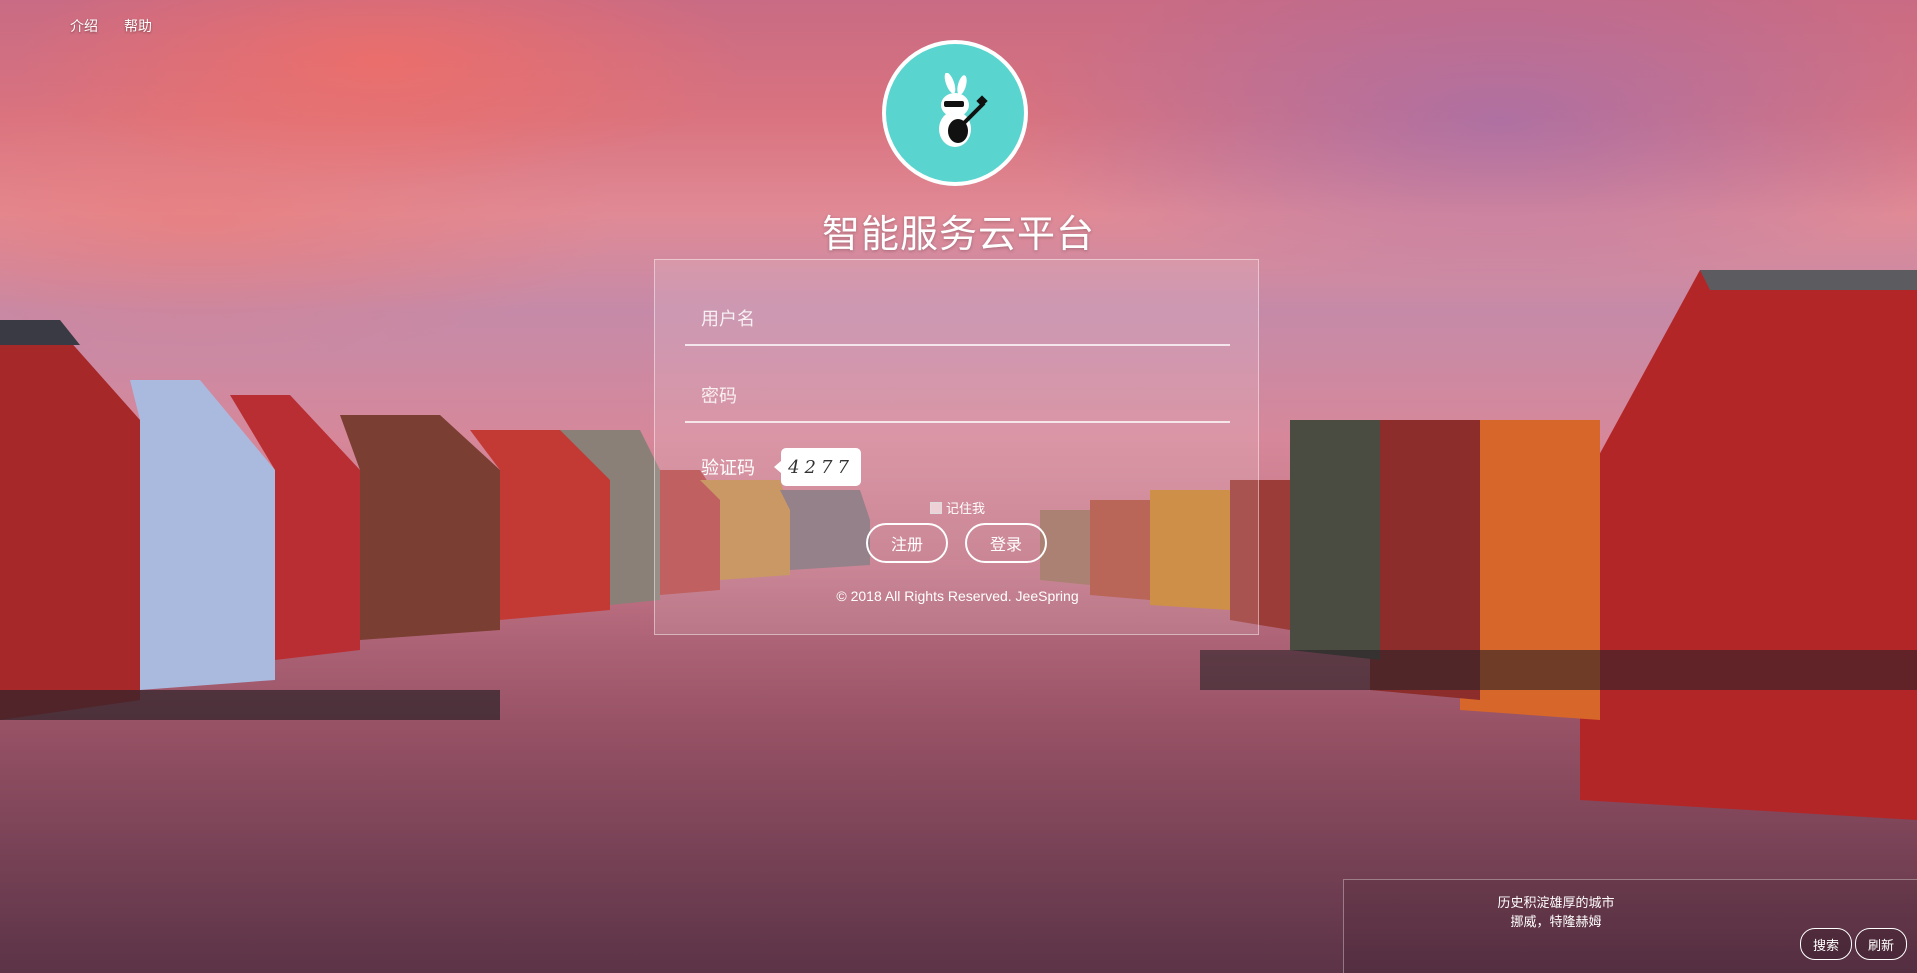 This screenshot has height=973, width=1917. Describe the element at coordinates (957, 596) in the screenshot. I see `copyright-text: © 2018 All Rights Reserved. JeeSpring` at that location.